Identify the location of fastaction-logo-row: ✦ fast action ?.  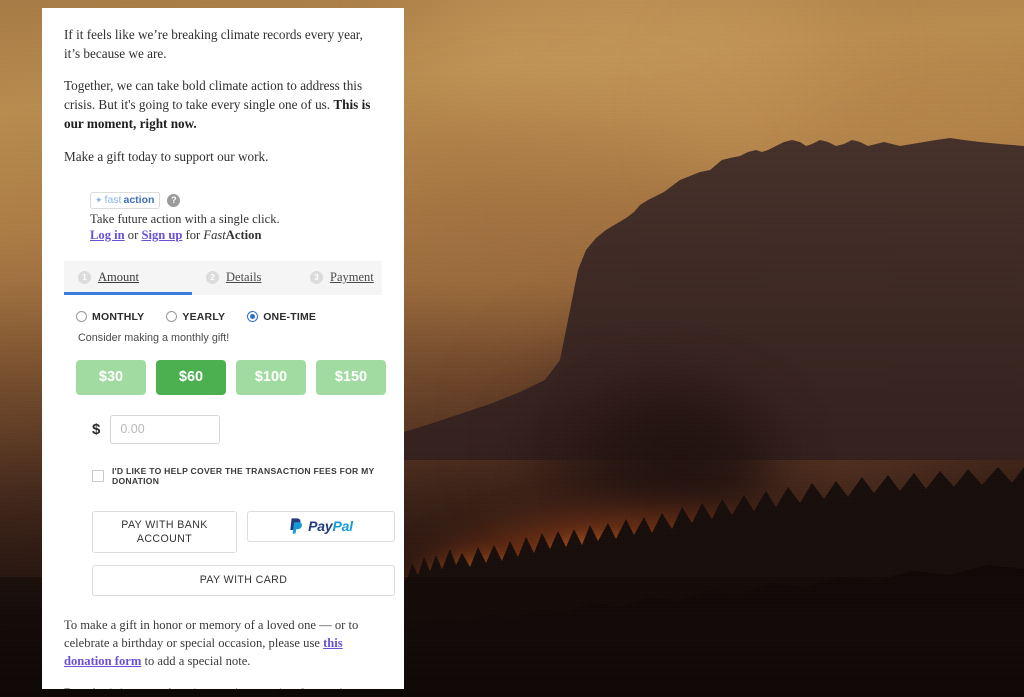
(236, 200).